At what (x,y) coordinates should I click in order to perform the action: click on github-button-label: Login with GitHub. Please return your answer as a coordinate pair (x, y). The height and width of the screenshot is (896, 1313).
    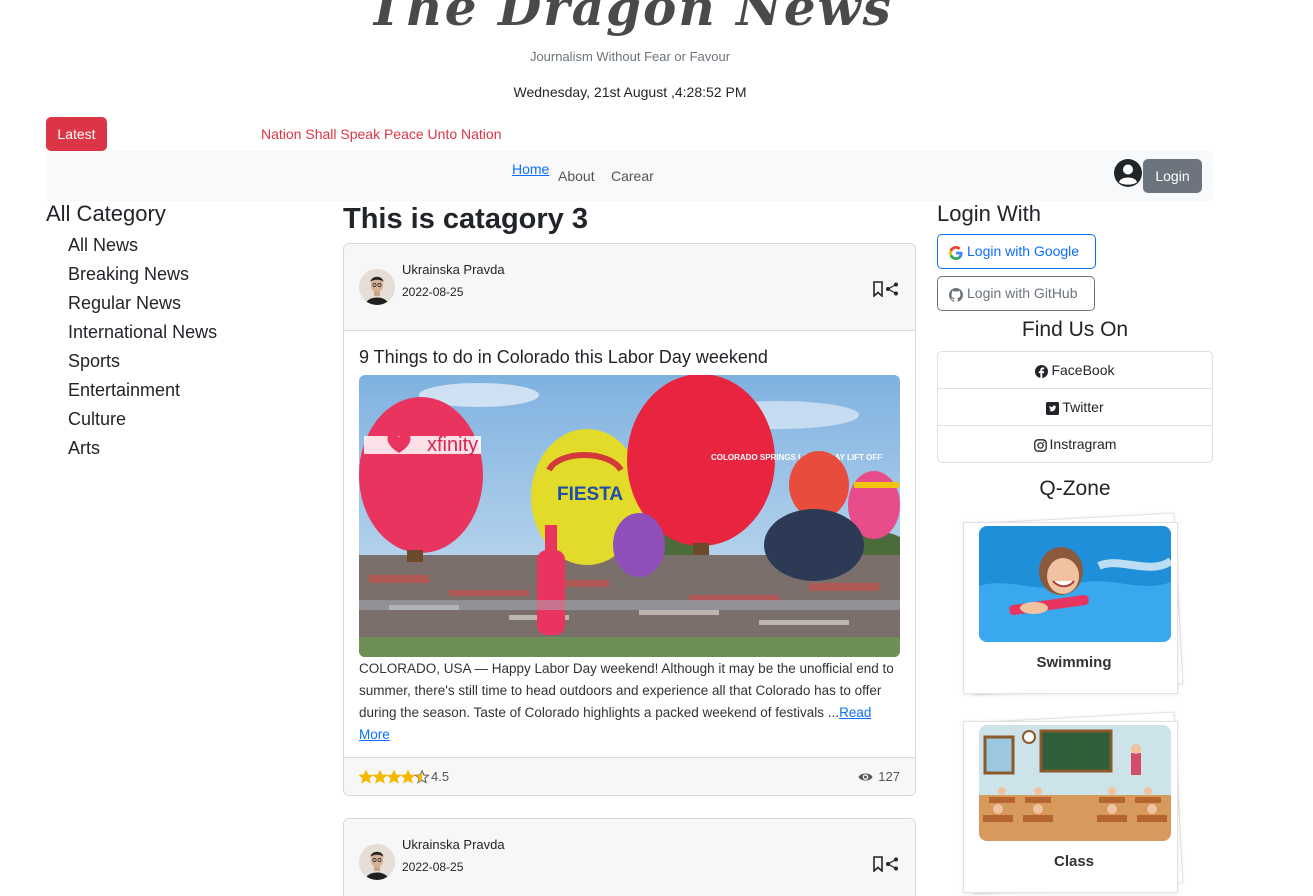
    Looking at the image, I should click on (1022, 293).